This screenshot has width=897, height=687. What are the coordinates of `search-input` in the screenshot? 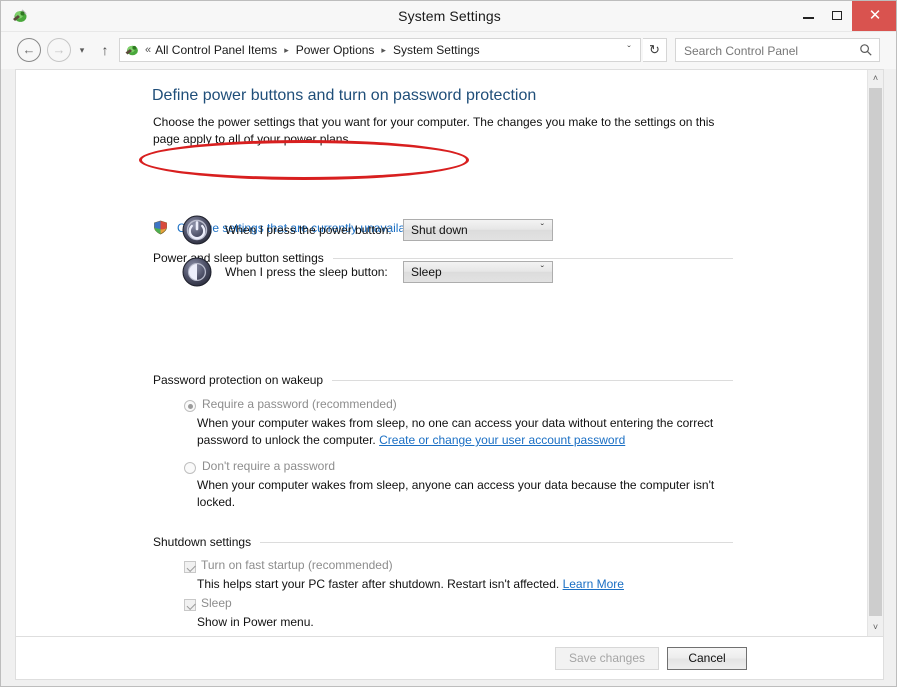 It's located at (768, 51).